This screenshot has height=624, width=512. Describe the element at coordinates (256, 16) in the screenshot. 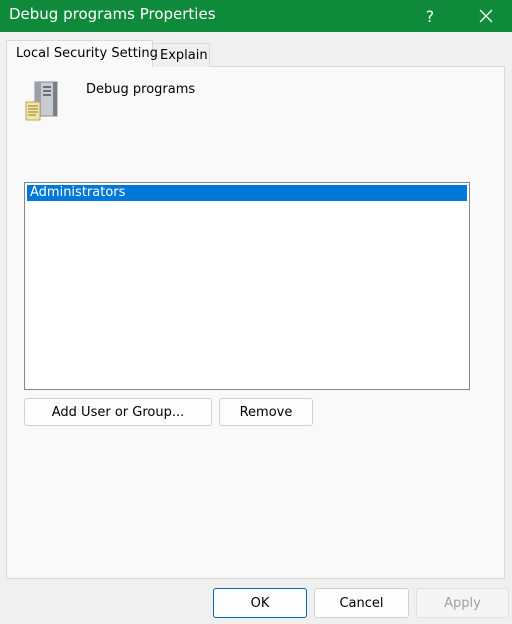

I see `title-bar: Debug programs Properties ?` at that location.